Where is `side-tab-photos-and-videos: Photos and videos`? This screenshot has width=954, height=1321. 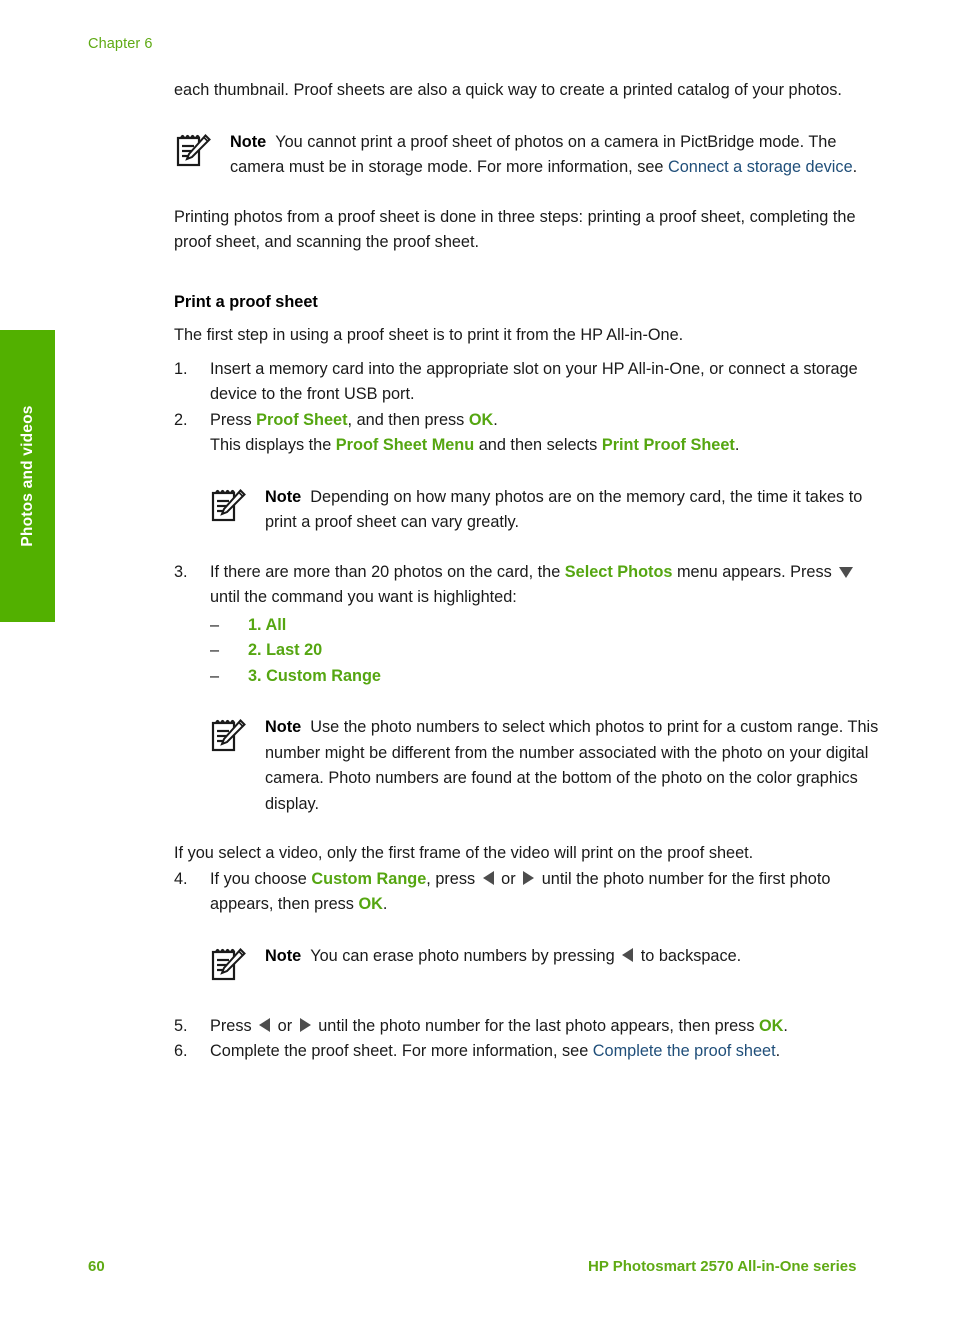 side-tab-photos-and-videos: Photos and videos is located at coordinates (27, 476).